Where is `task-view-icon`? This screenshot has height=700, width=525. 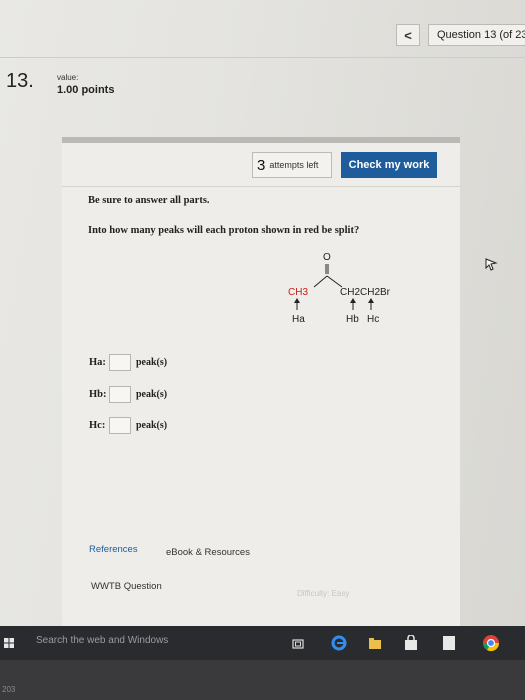 task-view-icon is located at coordinates (298, 644).